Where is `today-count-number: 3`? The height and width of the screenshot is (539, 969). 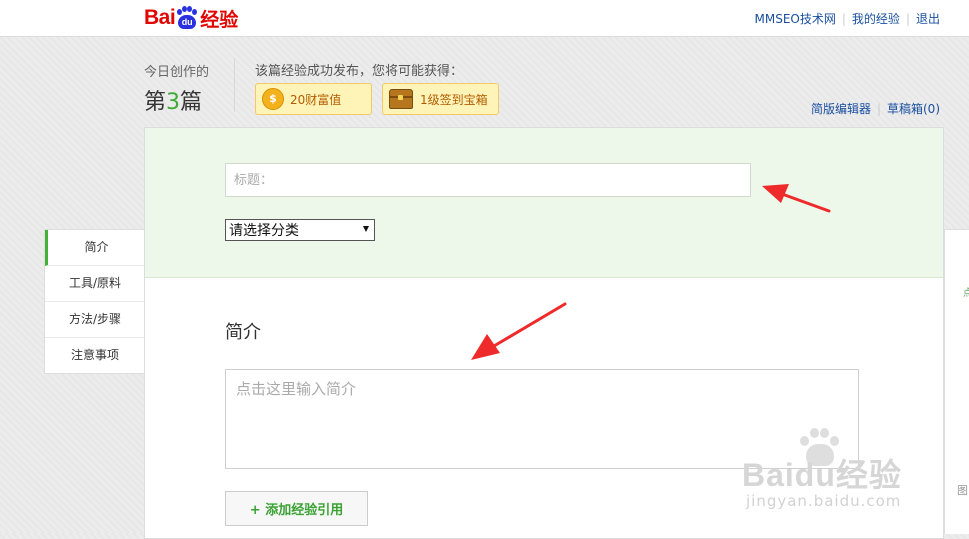
today-count-number: 3 is located at coordinates (173, 102).